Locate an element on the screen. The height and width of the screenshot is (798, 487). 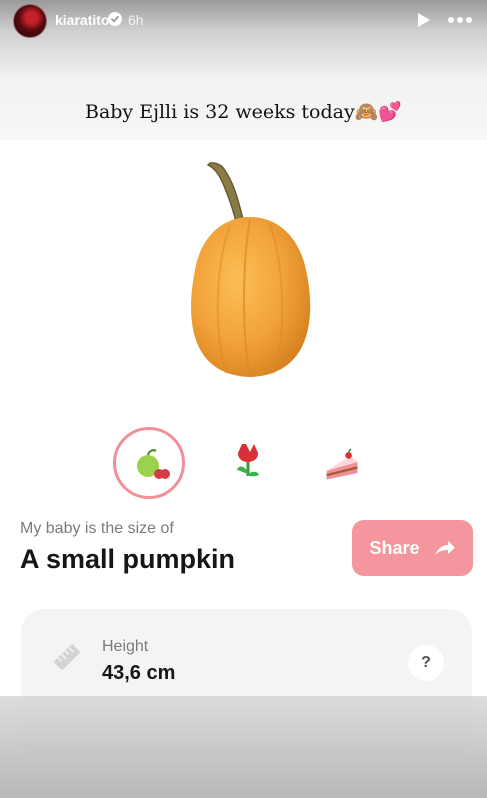
share-arrow-icon is located at coordinates (444, 548).